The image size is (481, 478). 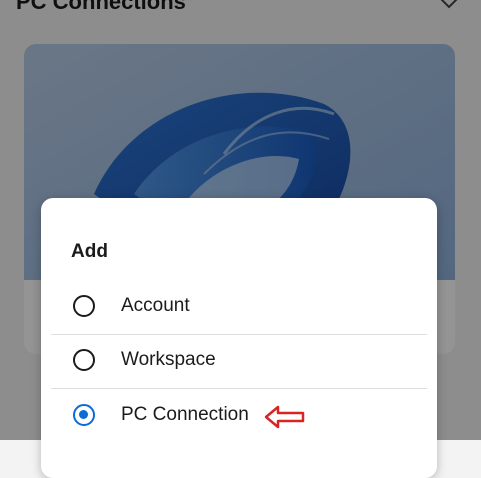 What do you see at coordinates (185, 414) in the screenshot?
I see `option-label: PC Connection` at bounding box center [185, 414].